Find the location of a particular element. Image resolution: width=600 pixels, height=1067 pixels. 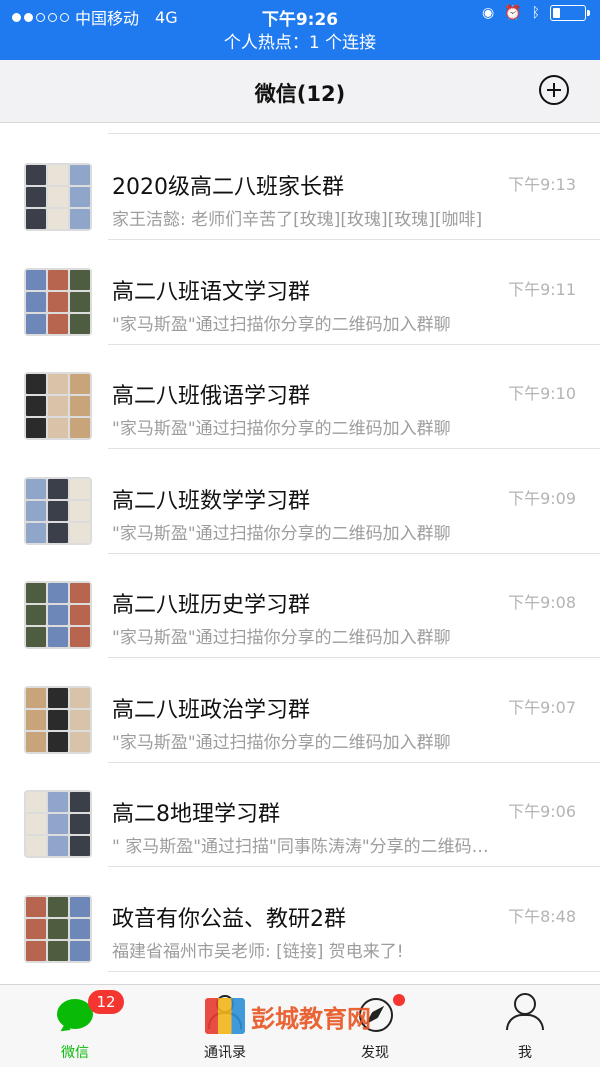

divider is located at coordinates (354, 133).